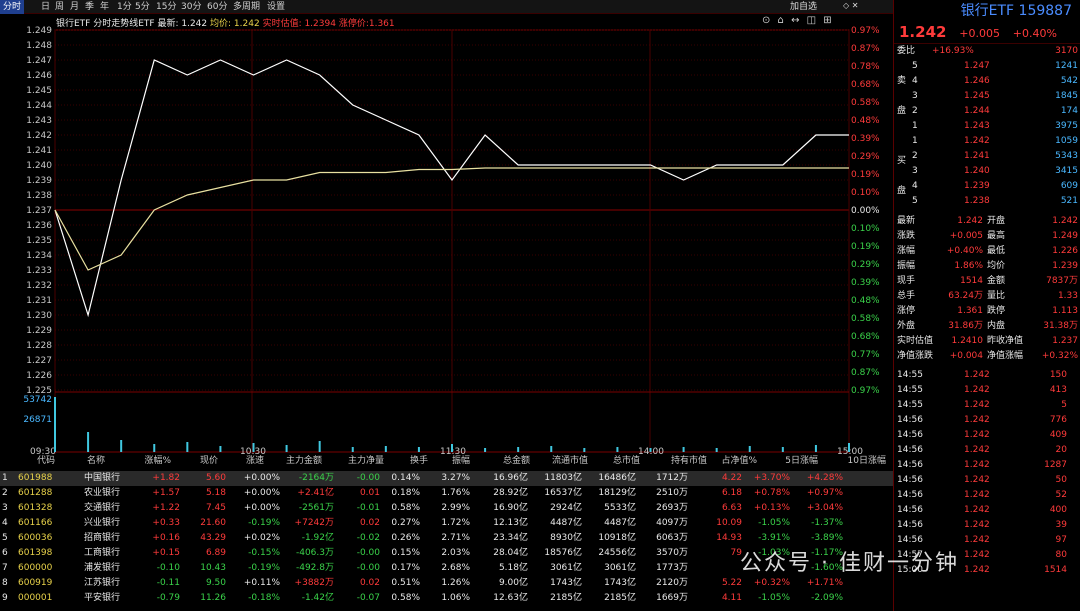 This screenshot has width=1080, height=611. What do you see at coordinates (1064, 405) in the screenshot?
I see `tick-volume: 5` at bounding box center [1064, 405].